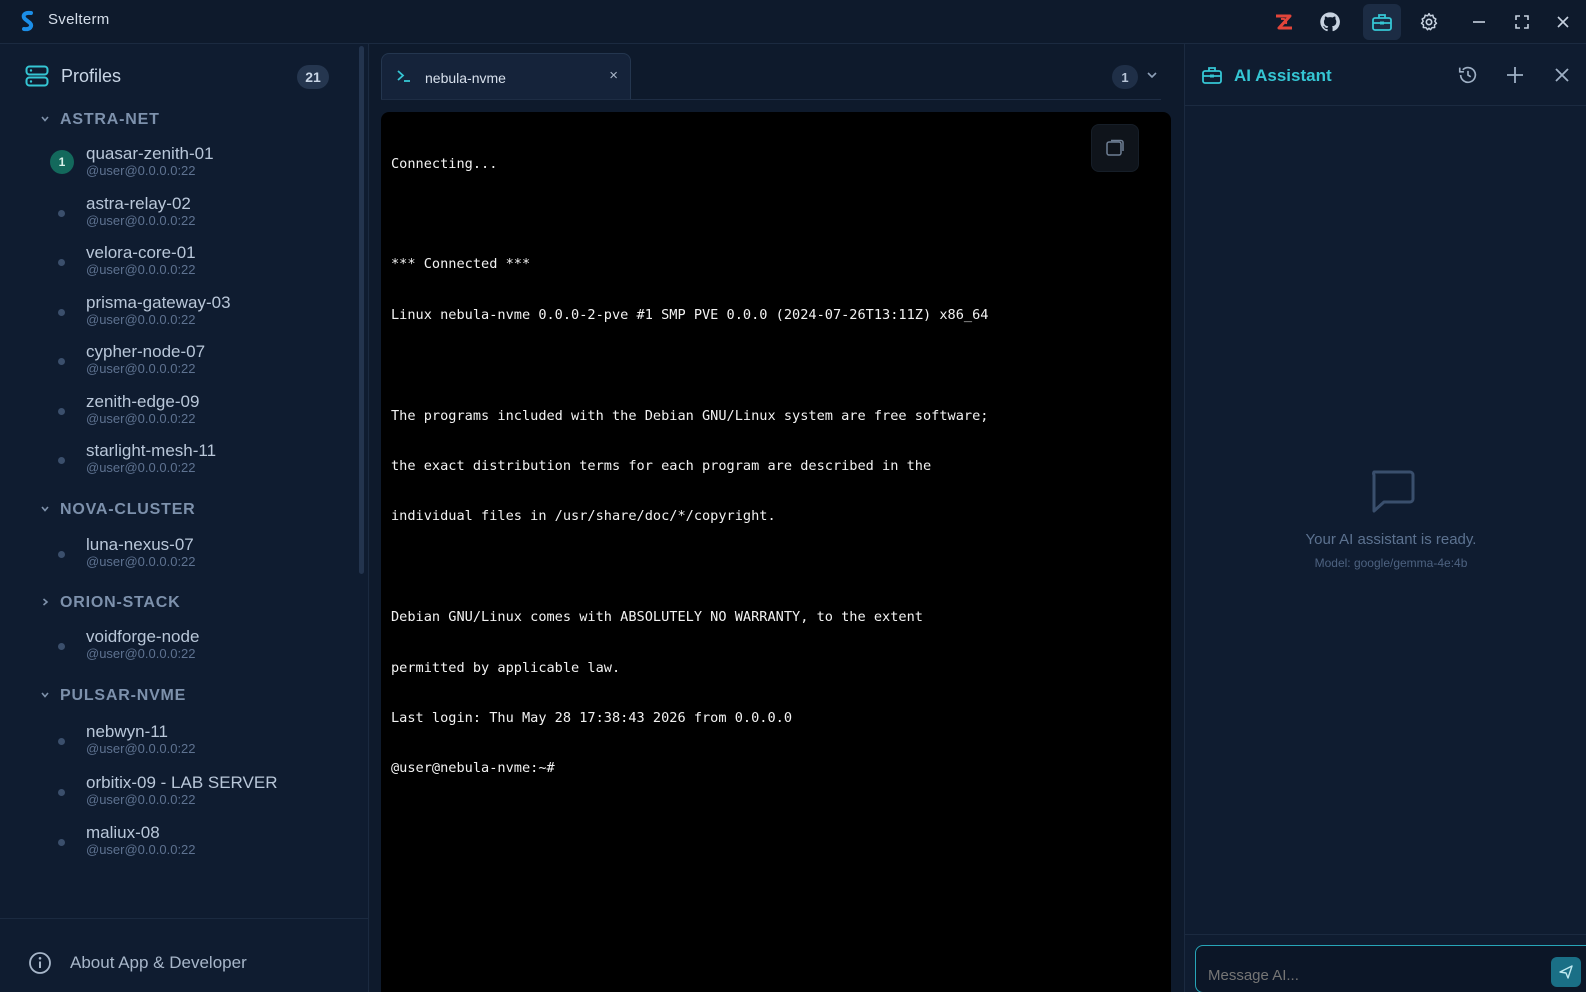 The width and height of the screenshot is (1586, 992). What do you see at coordinates (613, 75) in the screenshot?
I see `tab-close-icon: ×` at bounding box center [613, 75].